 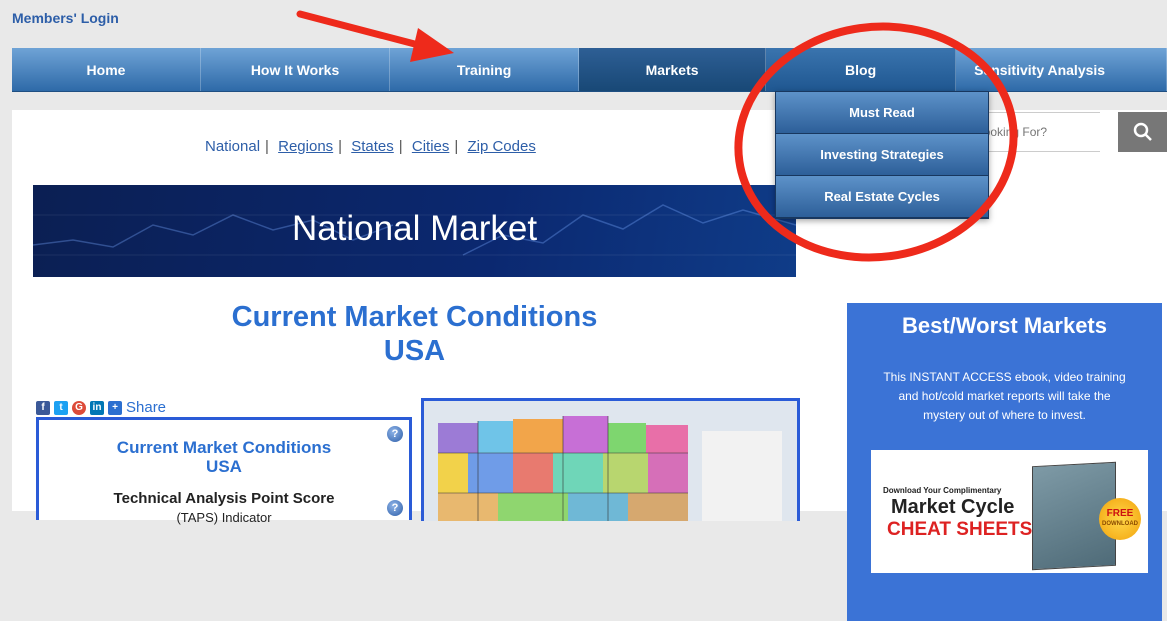 What do you see at coordinates (861, 69) in the screenshot?
I see `nav-blog: Blog` at bounding box center [861, 69].